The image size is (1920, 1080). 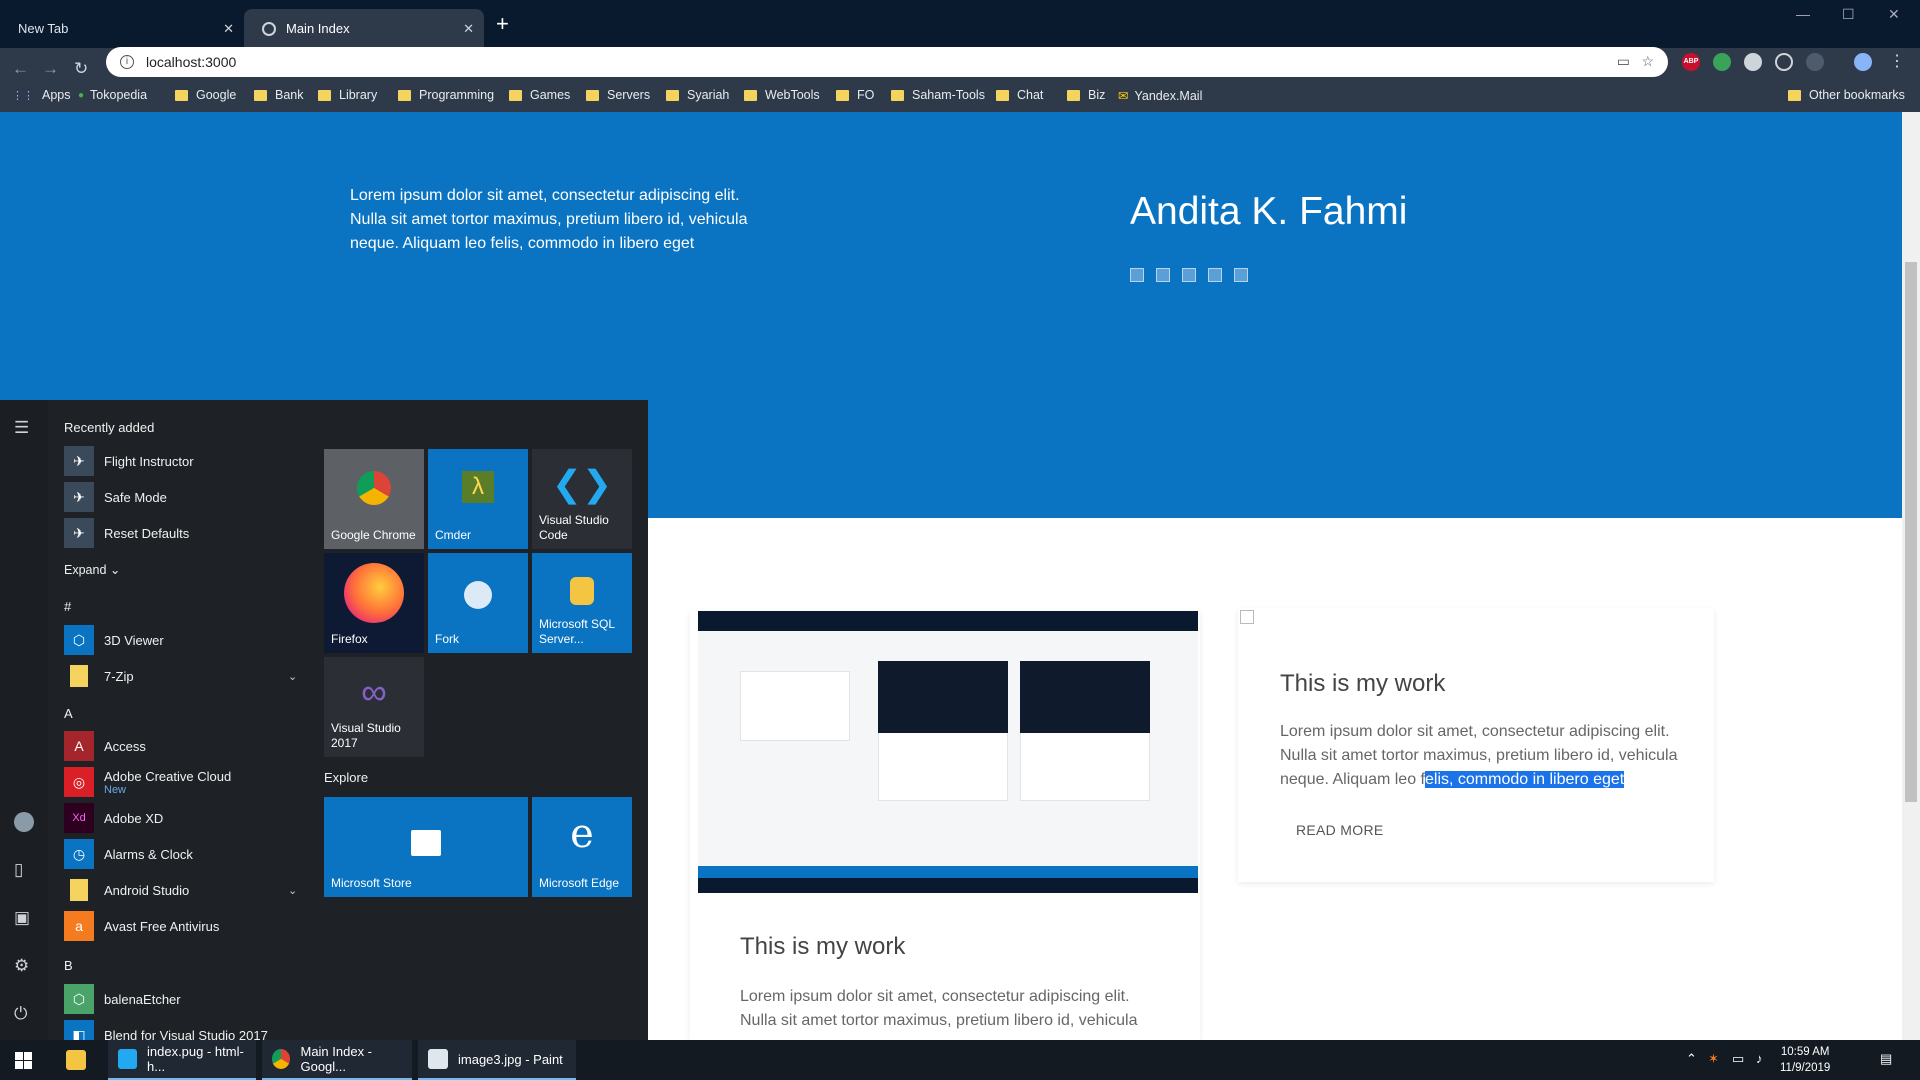 What do you see at coordinates (21, 428) in the screenshot?
I see `hamburger-menu-icon: ☰` at bounding box center [21, 428].